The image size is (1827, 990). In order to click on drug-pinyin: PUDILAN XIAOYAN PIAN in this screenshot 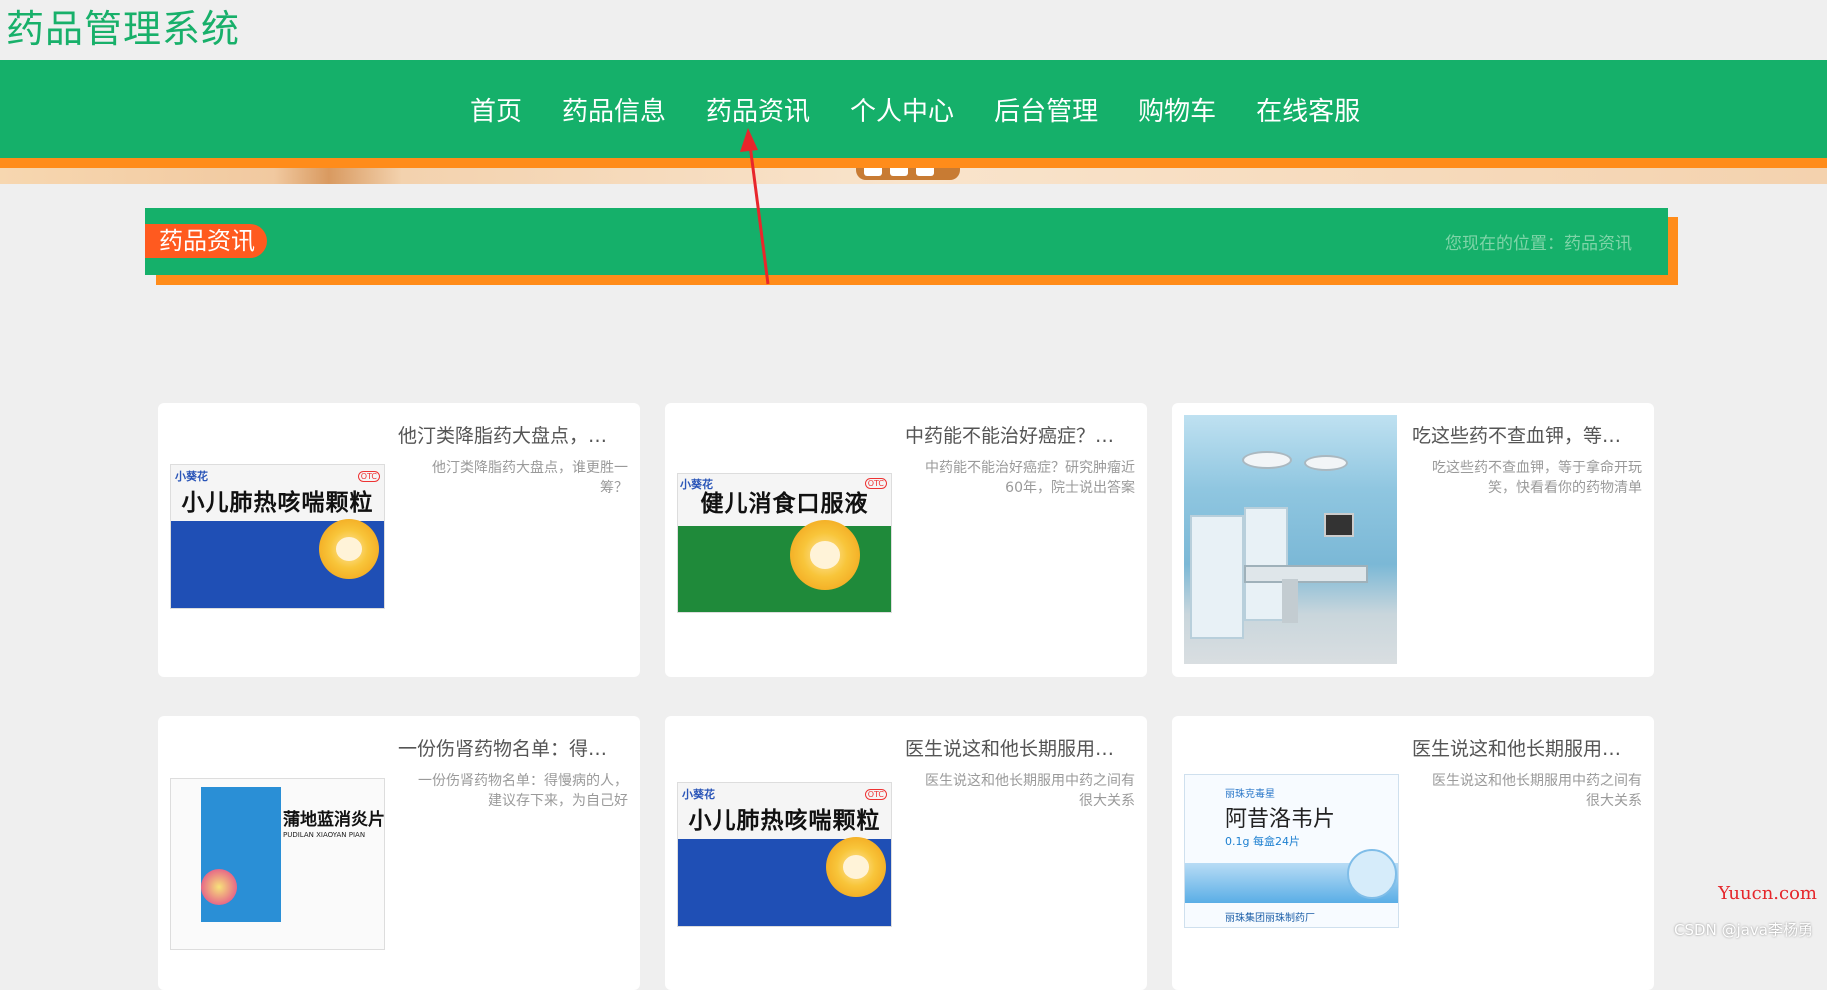, I will do `click(324, 835)`.